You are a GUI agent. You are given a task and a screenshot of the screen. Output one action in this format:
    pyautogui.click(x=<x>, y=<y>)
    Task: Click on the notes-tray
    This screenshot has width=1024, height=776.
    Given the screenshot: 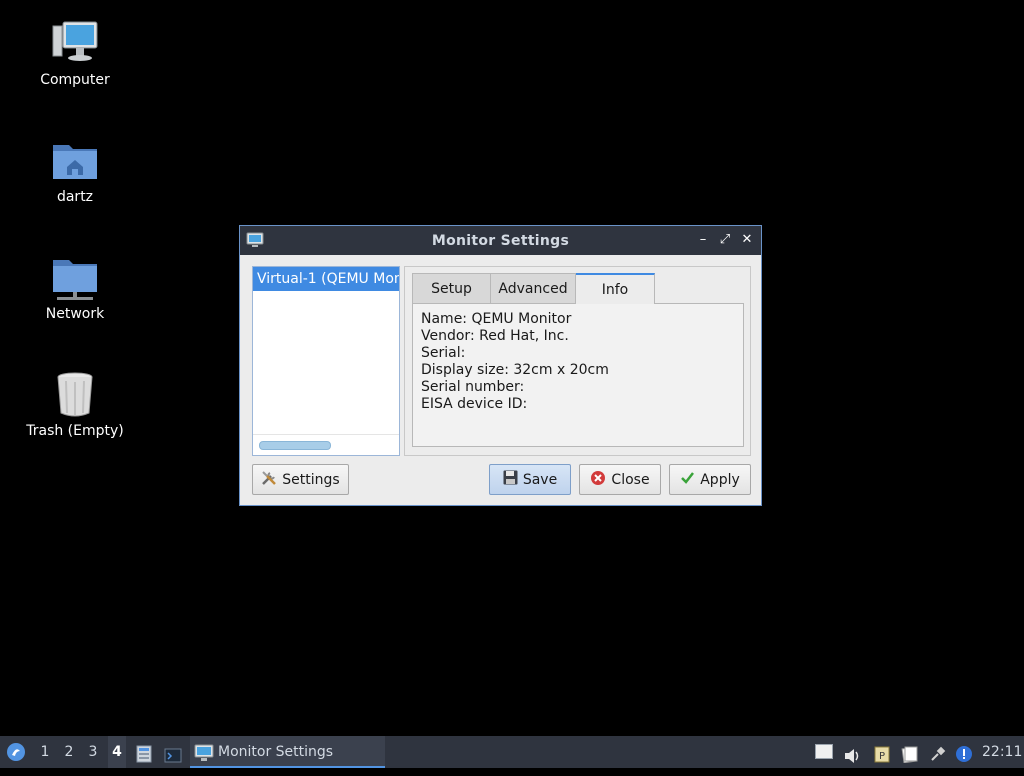 What is the action you would take?
    pyautogui.click(x=910, y=752)
    